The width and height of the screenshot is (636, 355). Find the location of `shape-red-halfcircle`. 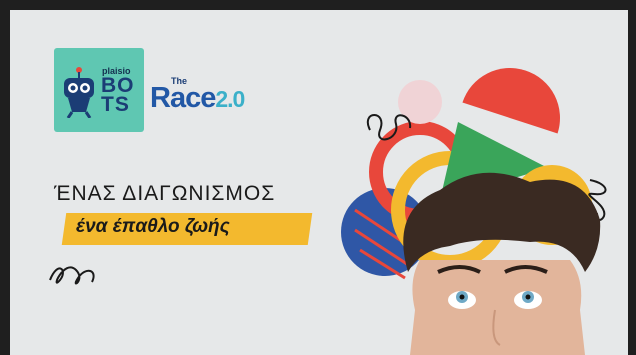

shape-red-halfcircle is located at coordinates (511, 101).